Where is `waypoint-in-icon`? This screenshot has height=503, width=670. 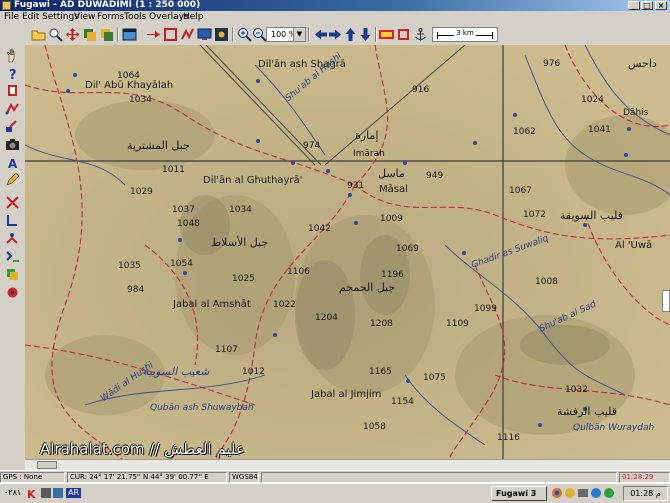 waypoint-in-icon is located at coordinates (153, 34).